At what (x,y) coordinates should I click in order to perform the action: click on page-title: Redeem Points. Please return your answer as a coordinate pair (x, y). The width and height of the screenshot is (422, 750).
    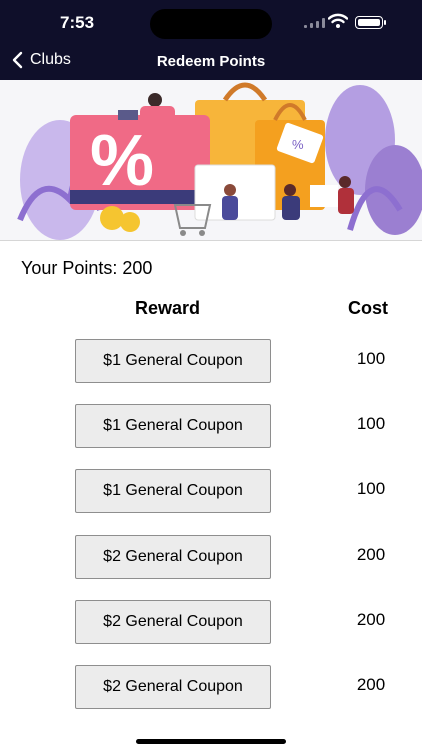
    Looking at the image, I should click on (211, 61).